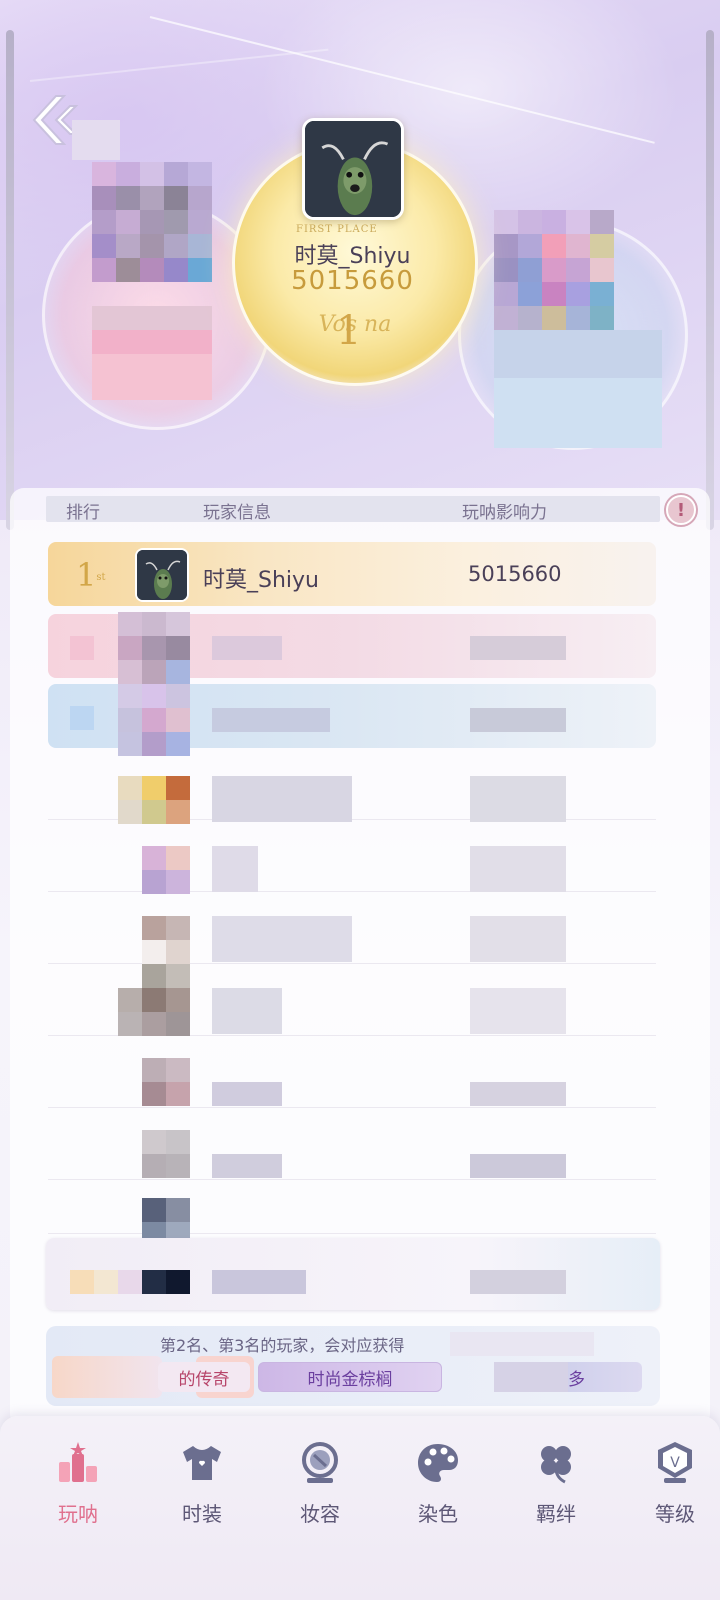 This screenshot has width=720, height=1600. I want to click on player-score: 5015660, so click(515, 574).